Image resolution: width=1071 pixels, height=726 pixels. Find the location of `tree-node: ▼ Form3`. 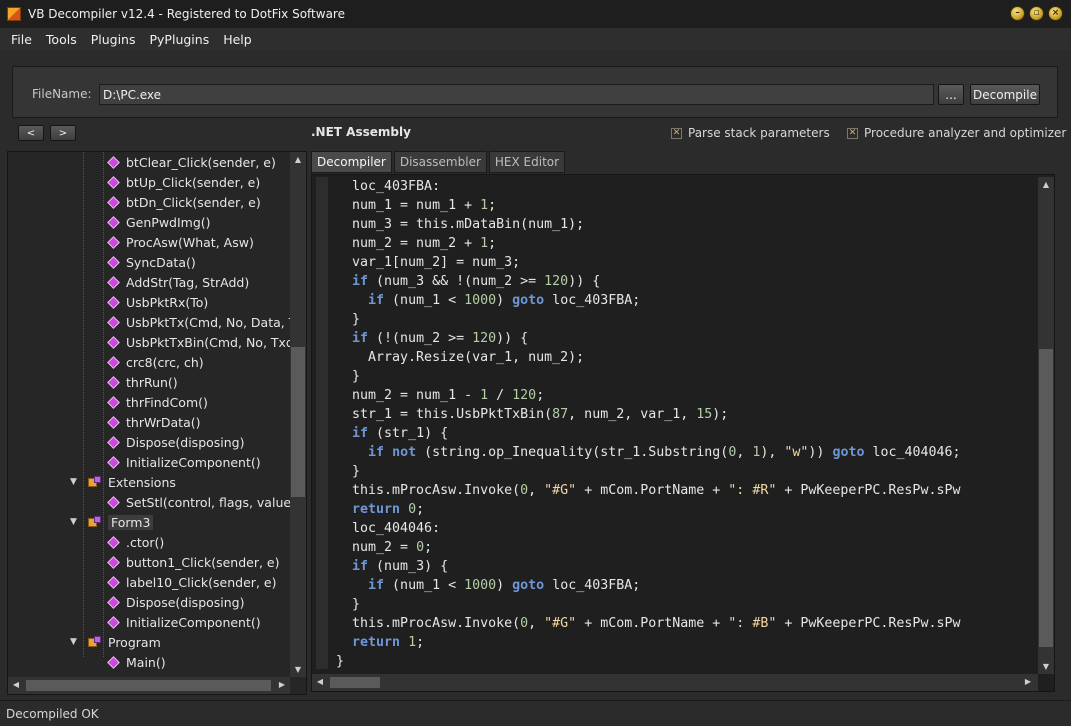

tree-node: ▼ Form3 is located at coordinates (112, 522).